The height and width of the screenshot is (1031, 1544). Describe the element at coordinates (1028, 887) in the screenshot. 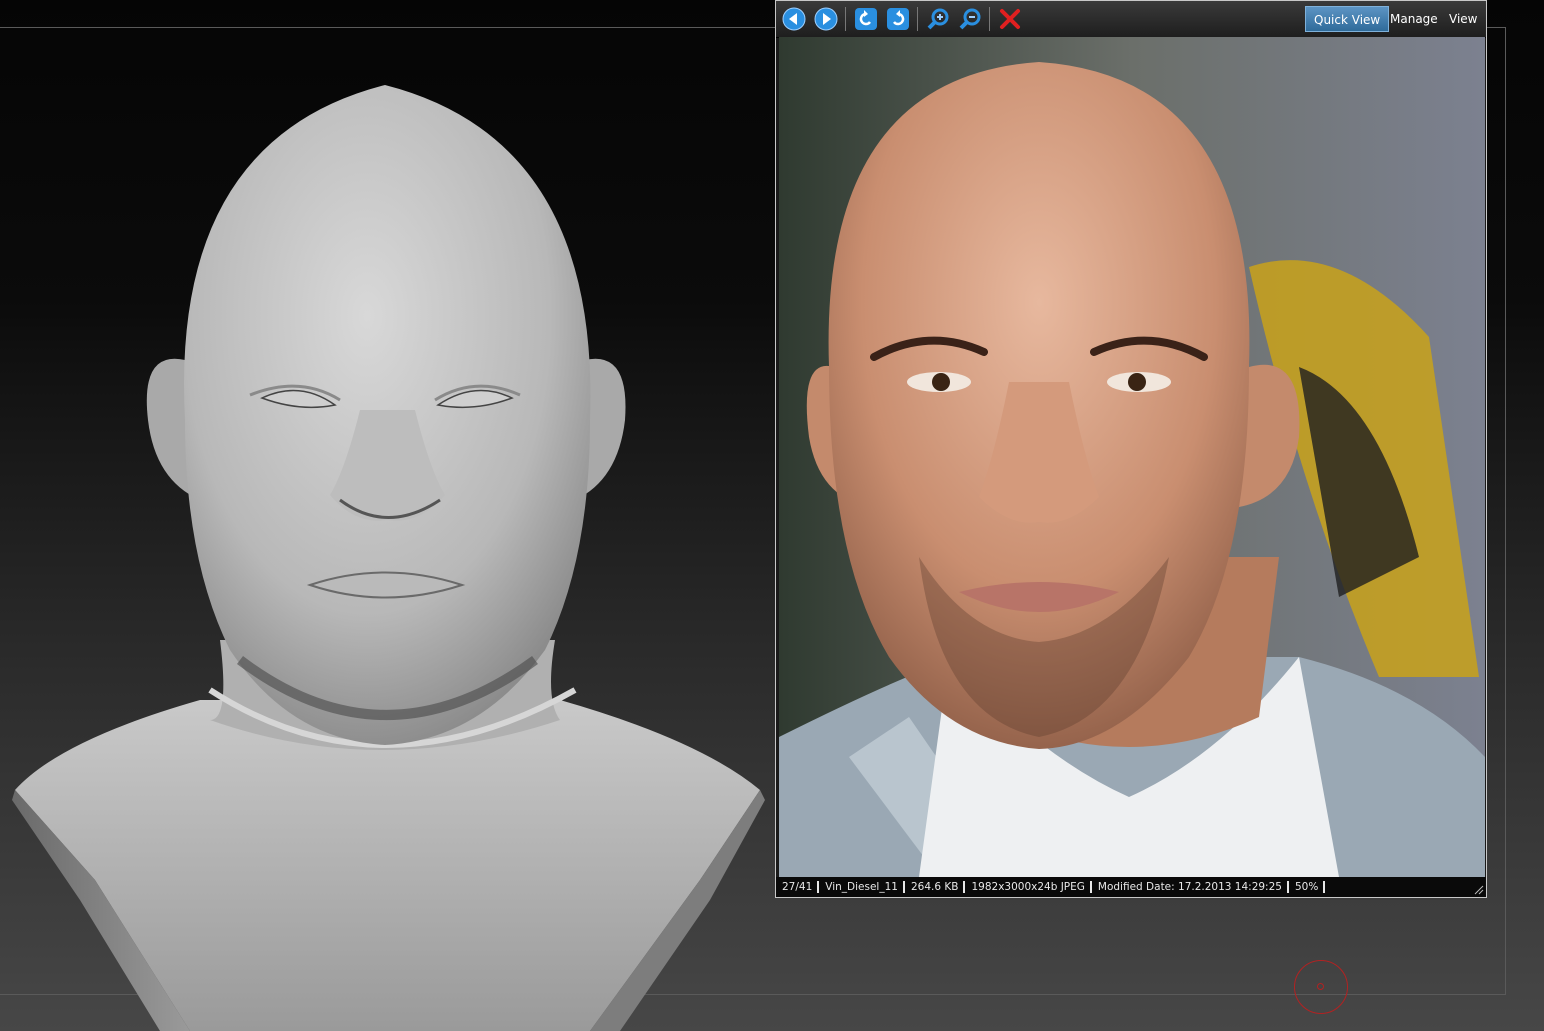

I see `image-dimensions: 1982x3000x24b JPEG` at that location.